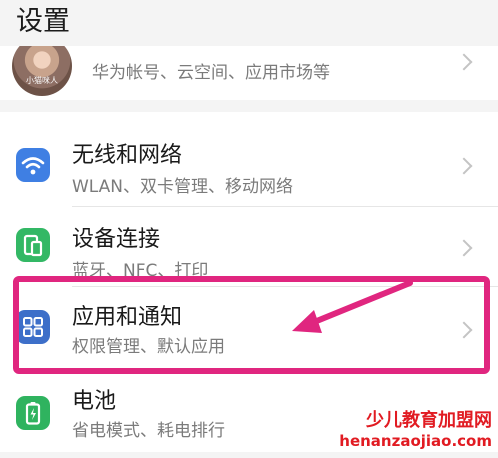 Image resolution: width=498 pixels, height=458 pixels. I want to click on annotation-arrow, so click(352, 306).